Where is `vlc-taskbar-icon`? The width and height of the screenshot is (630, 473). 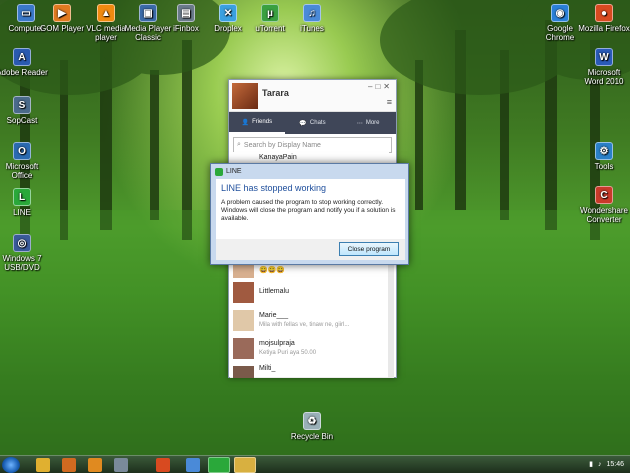
vlc-taskbar-icon is located at coordinates (95, 465).